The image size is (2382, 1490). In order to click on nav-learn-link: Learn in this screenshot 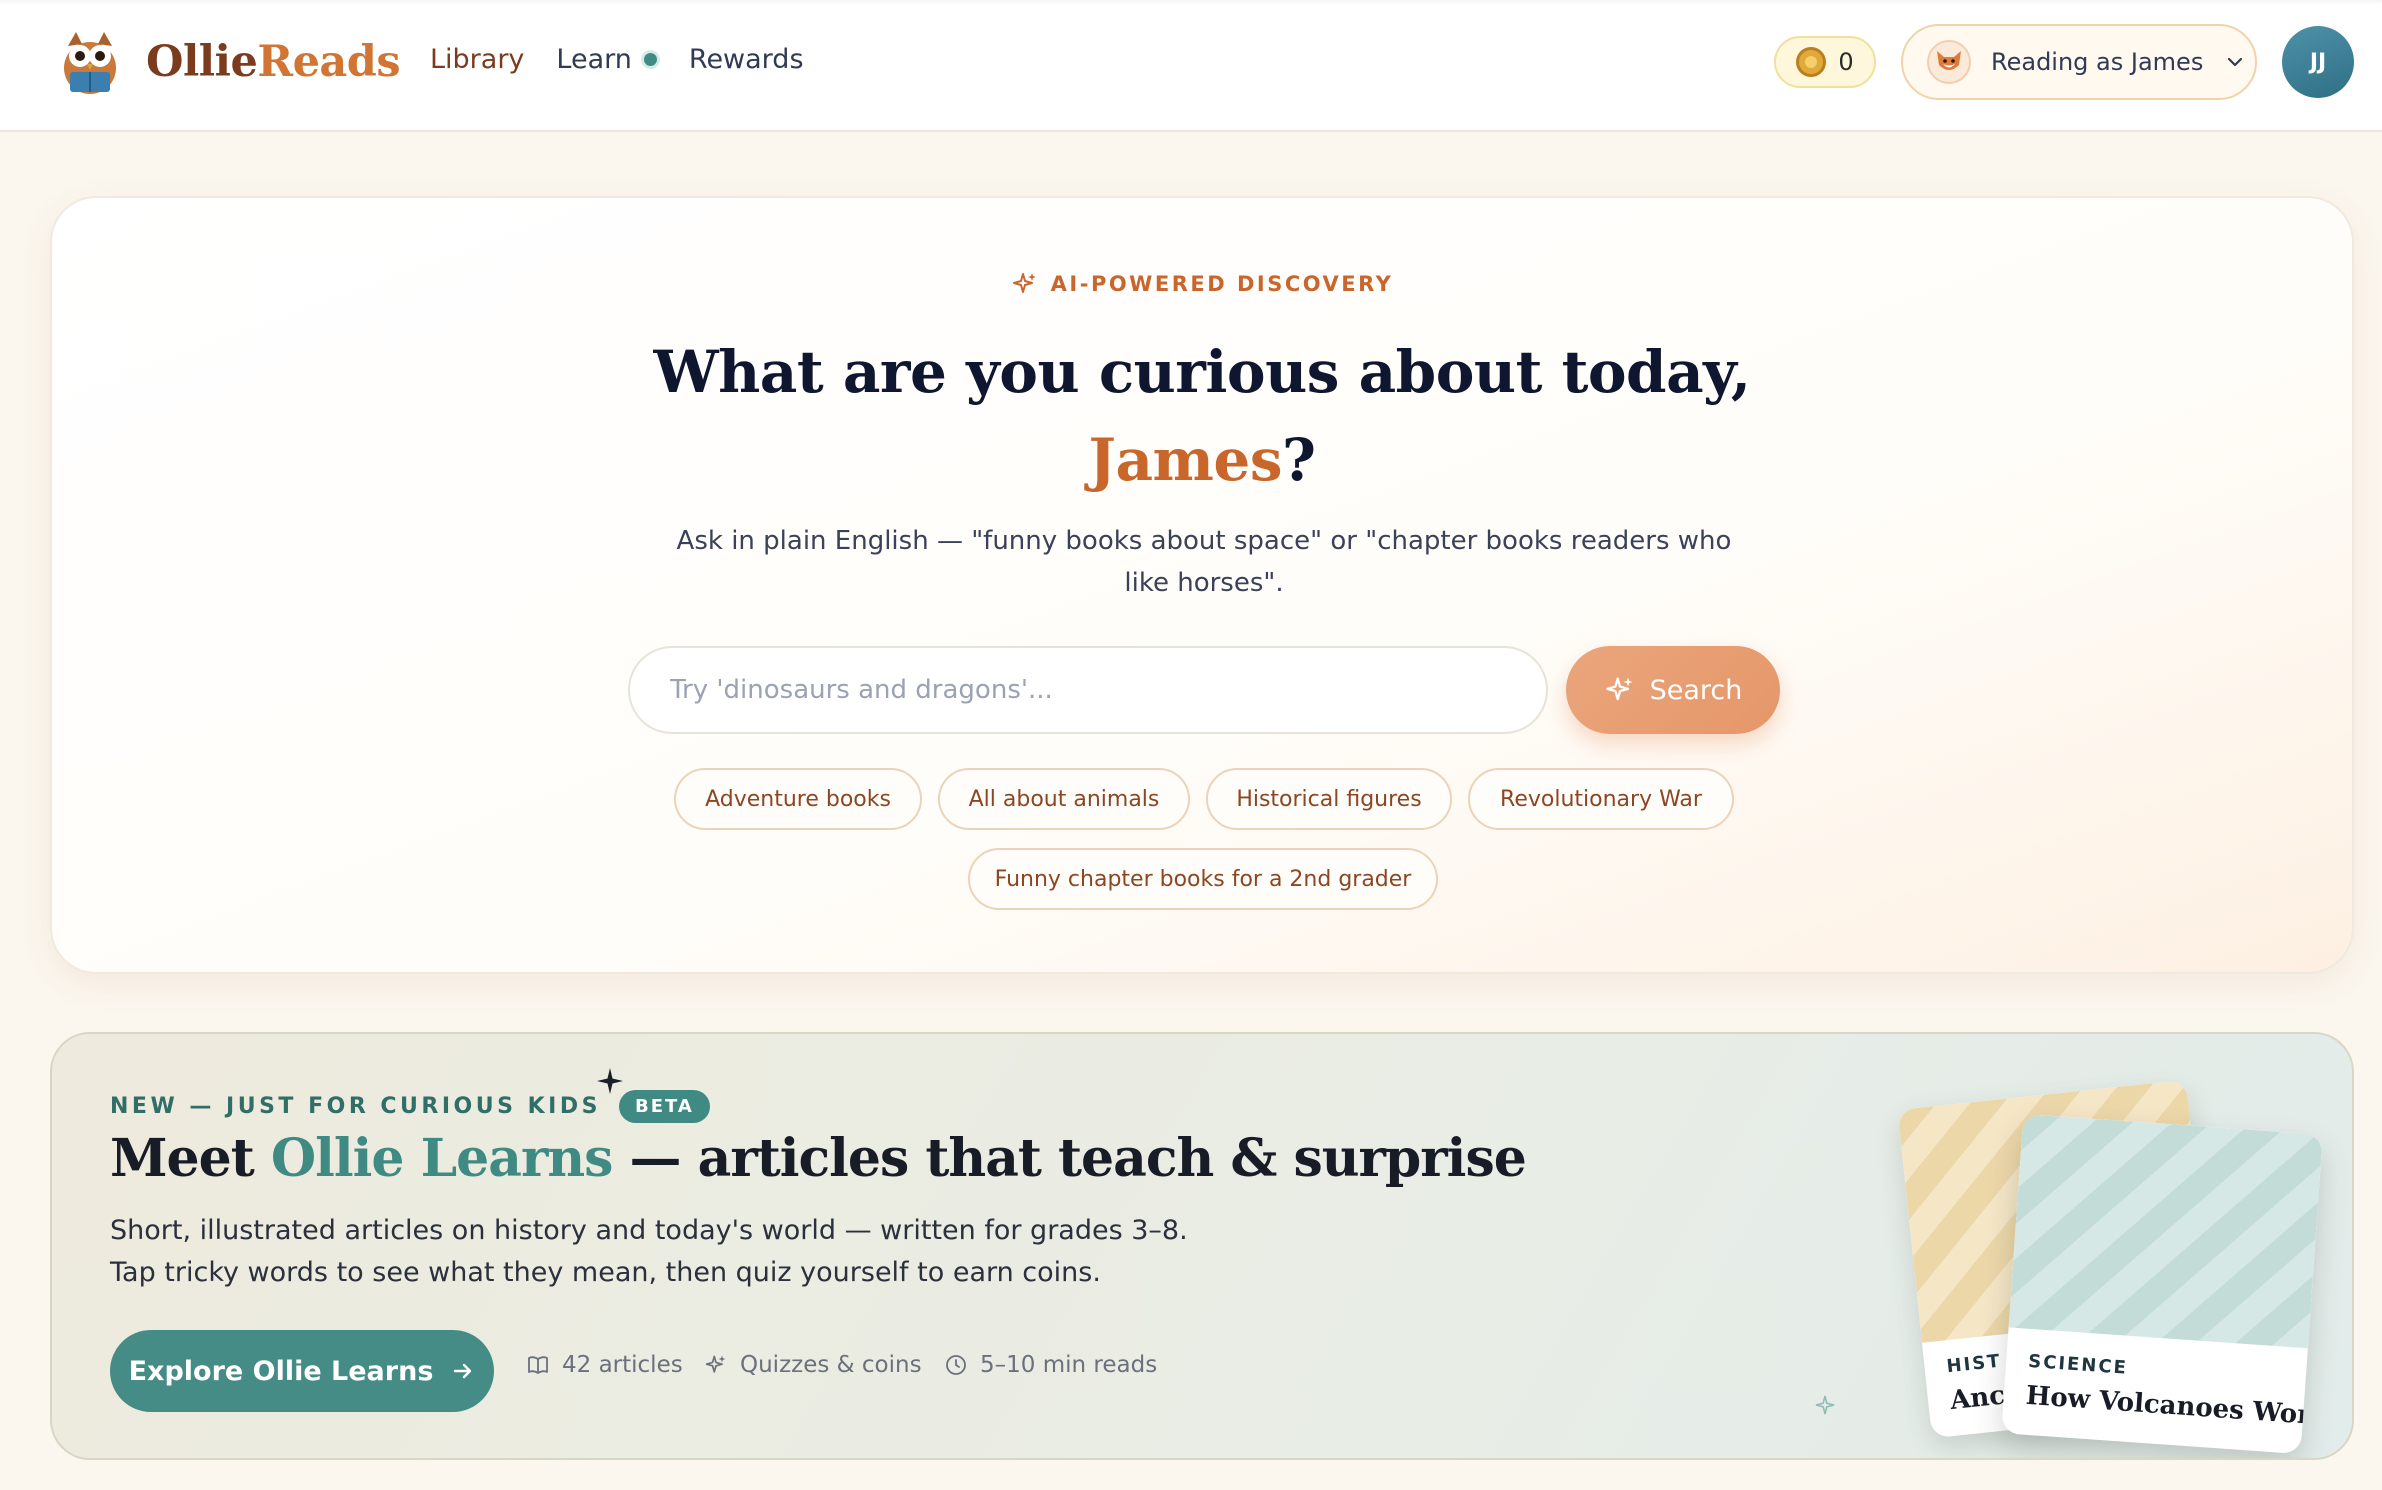, I will do `click(606, 59)`.